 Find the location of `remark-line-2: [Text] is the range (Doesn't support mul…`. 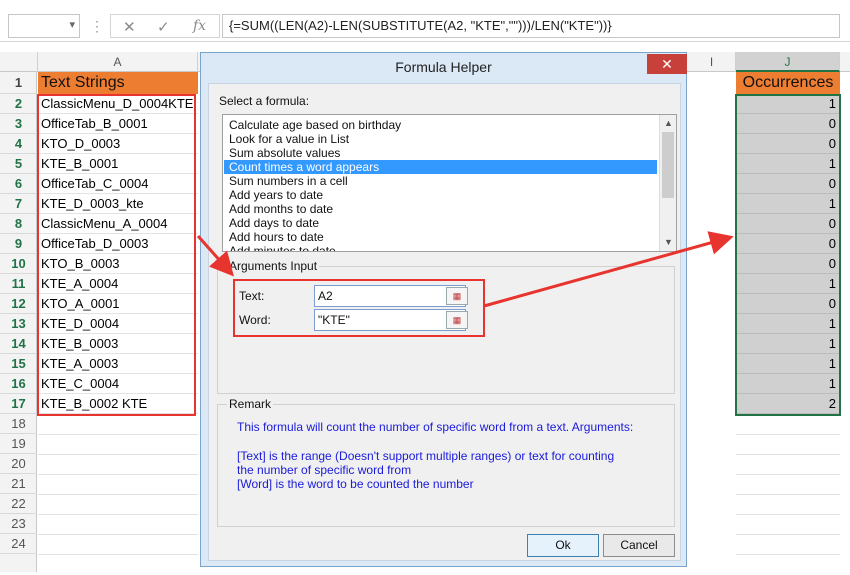

remark-line-2: [Text] is the range (Doesn't support mul… is located at coordinates (426, 456).